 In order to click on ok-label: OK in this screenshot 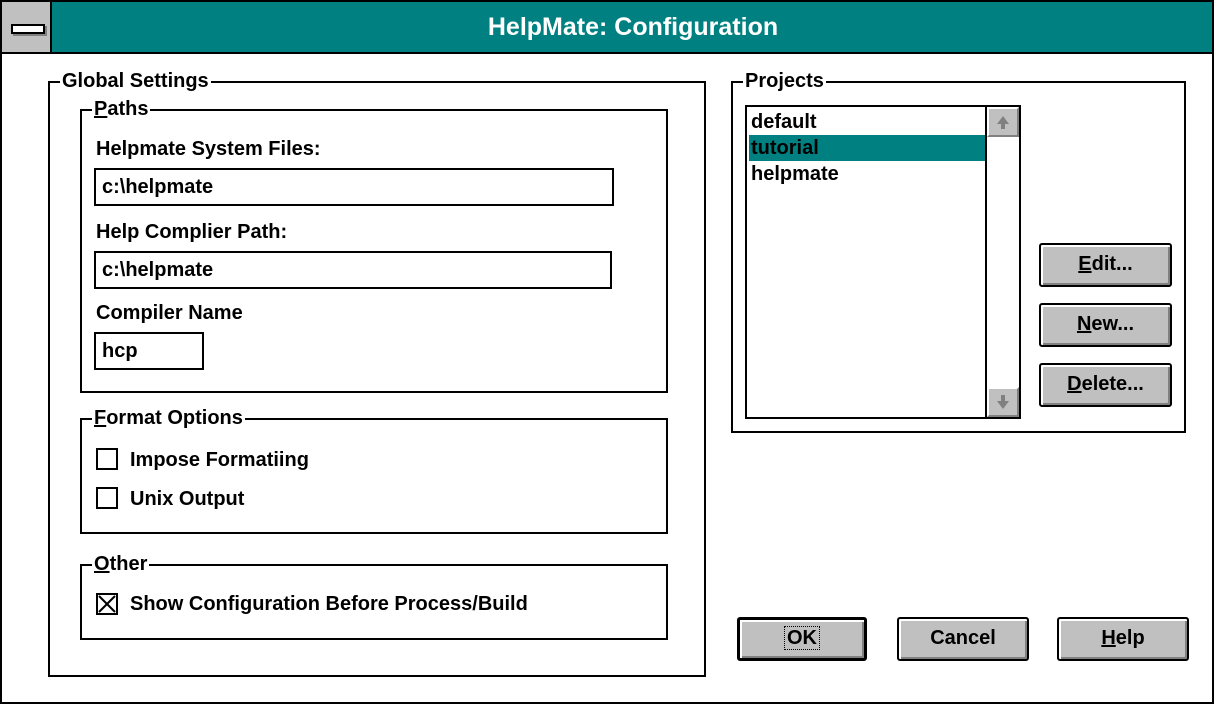, I will do `click(802, 638)`.